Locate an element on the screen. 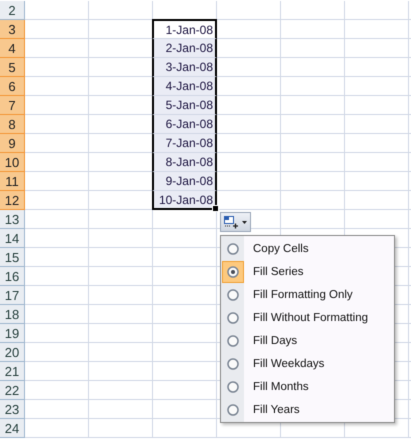 The width and height of the screenshot is (411, 440). table-cell: 7-Jan-08 is located at coordinates (184, 143).